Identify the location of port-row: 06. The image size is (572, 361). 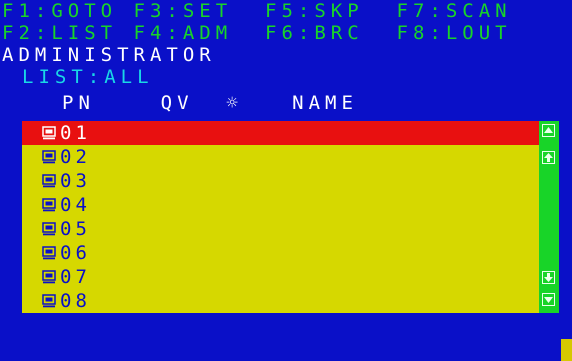
(280, 253).